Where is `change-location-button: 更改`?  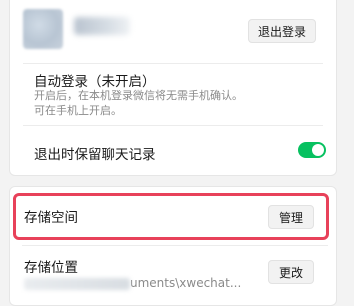
change-location-button: 更改 is located at coordinates (291, 272).